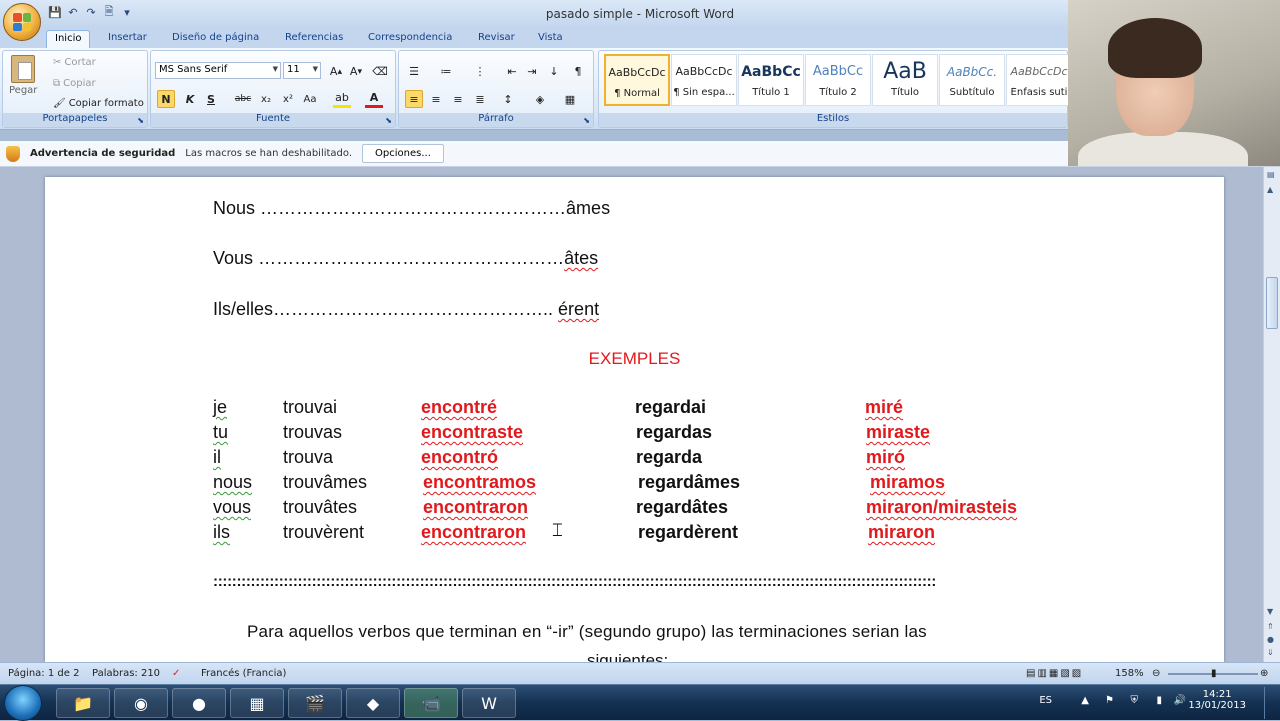 The image size is (1280, 721). What do you see at coordinates (141, 703) in the screenshot?
I see `chrome-taskbar-icon: ◉` at bounding box center [141, 703].